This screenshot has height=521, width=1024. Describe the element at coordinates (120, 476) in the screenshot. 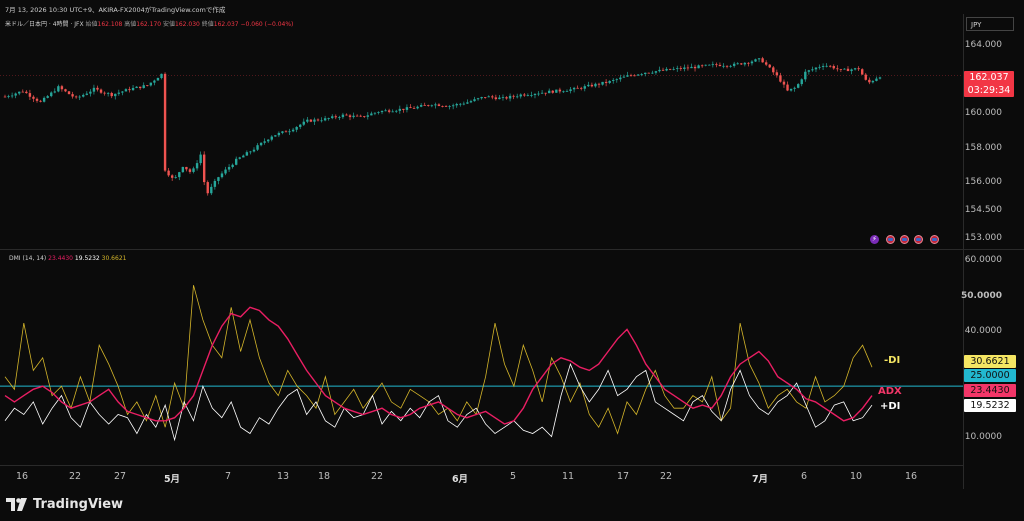

I see `time-tick: 27` at that location.